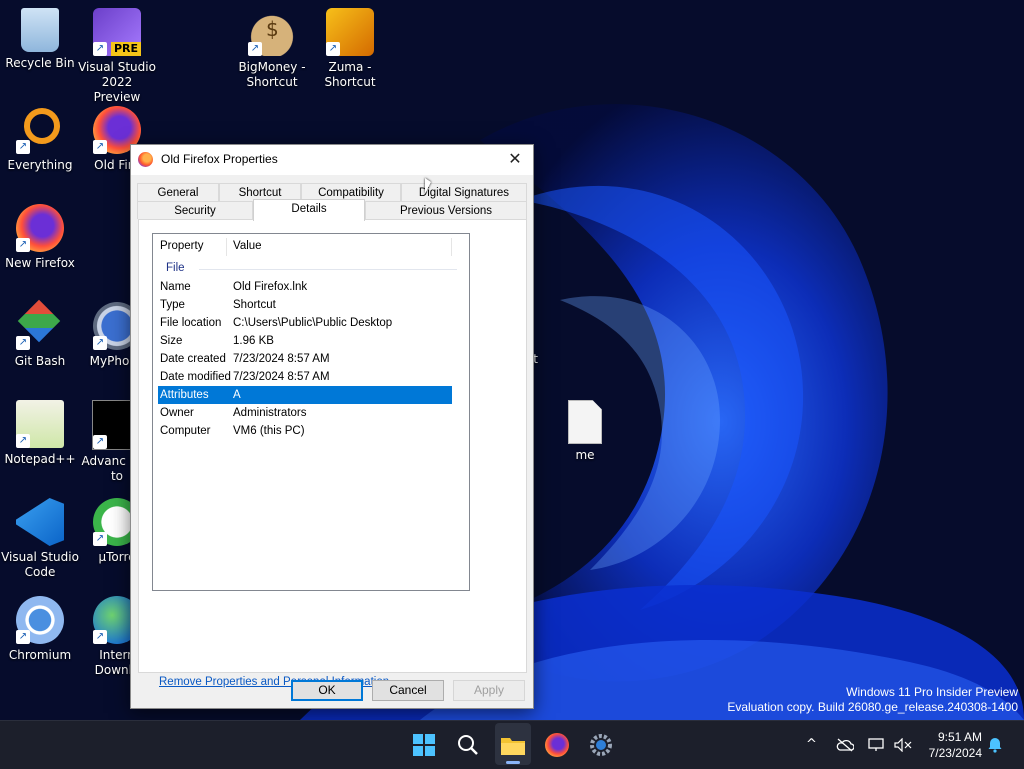  Describe the element at coordinates (350, 32) in the screenshot. I see `zuma-icon: ↗` at that location.